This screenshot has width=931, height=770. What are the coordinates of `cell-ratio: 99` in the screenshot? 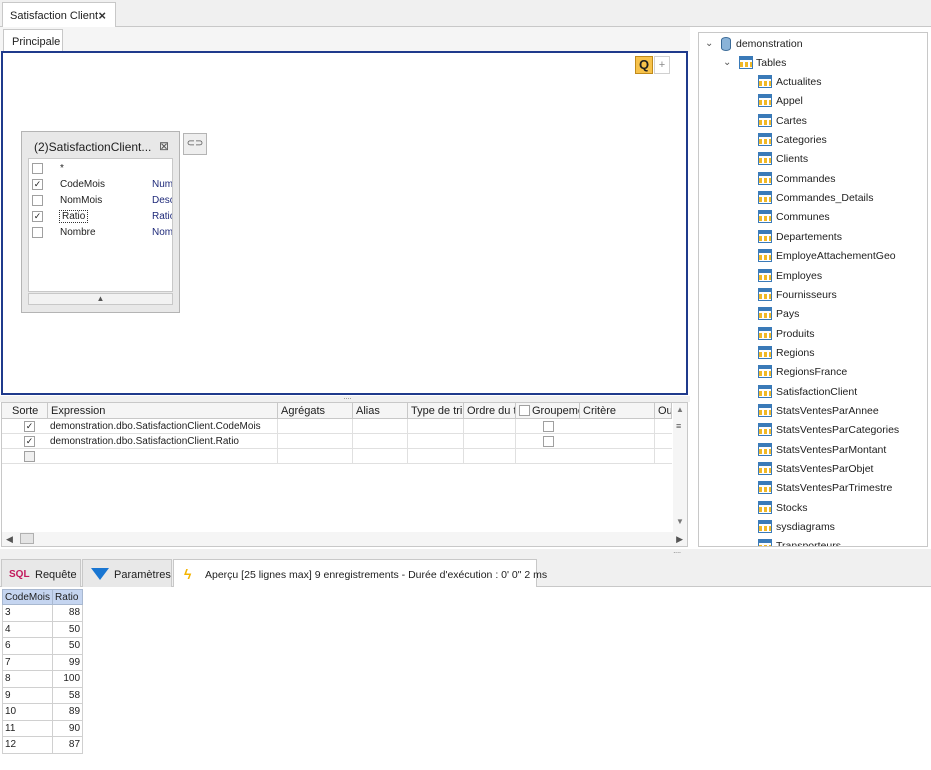 It's located at (68, 662).